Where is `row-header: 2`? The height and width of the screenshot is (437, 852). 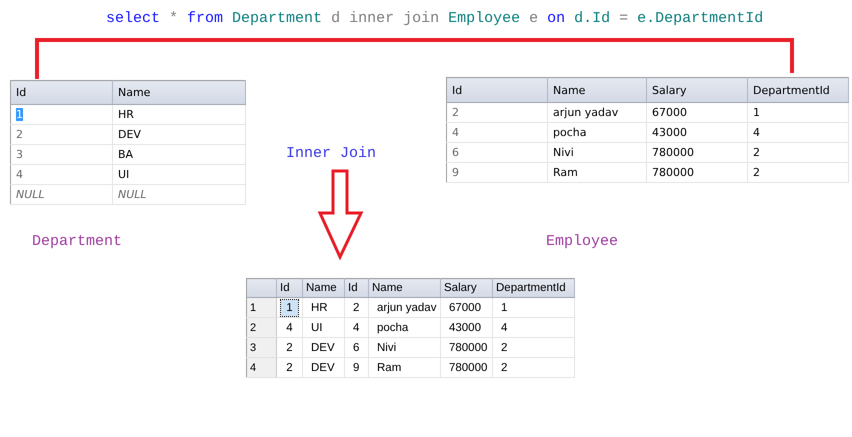 row-header: 2 is located at coordinates (261, 328).